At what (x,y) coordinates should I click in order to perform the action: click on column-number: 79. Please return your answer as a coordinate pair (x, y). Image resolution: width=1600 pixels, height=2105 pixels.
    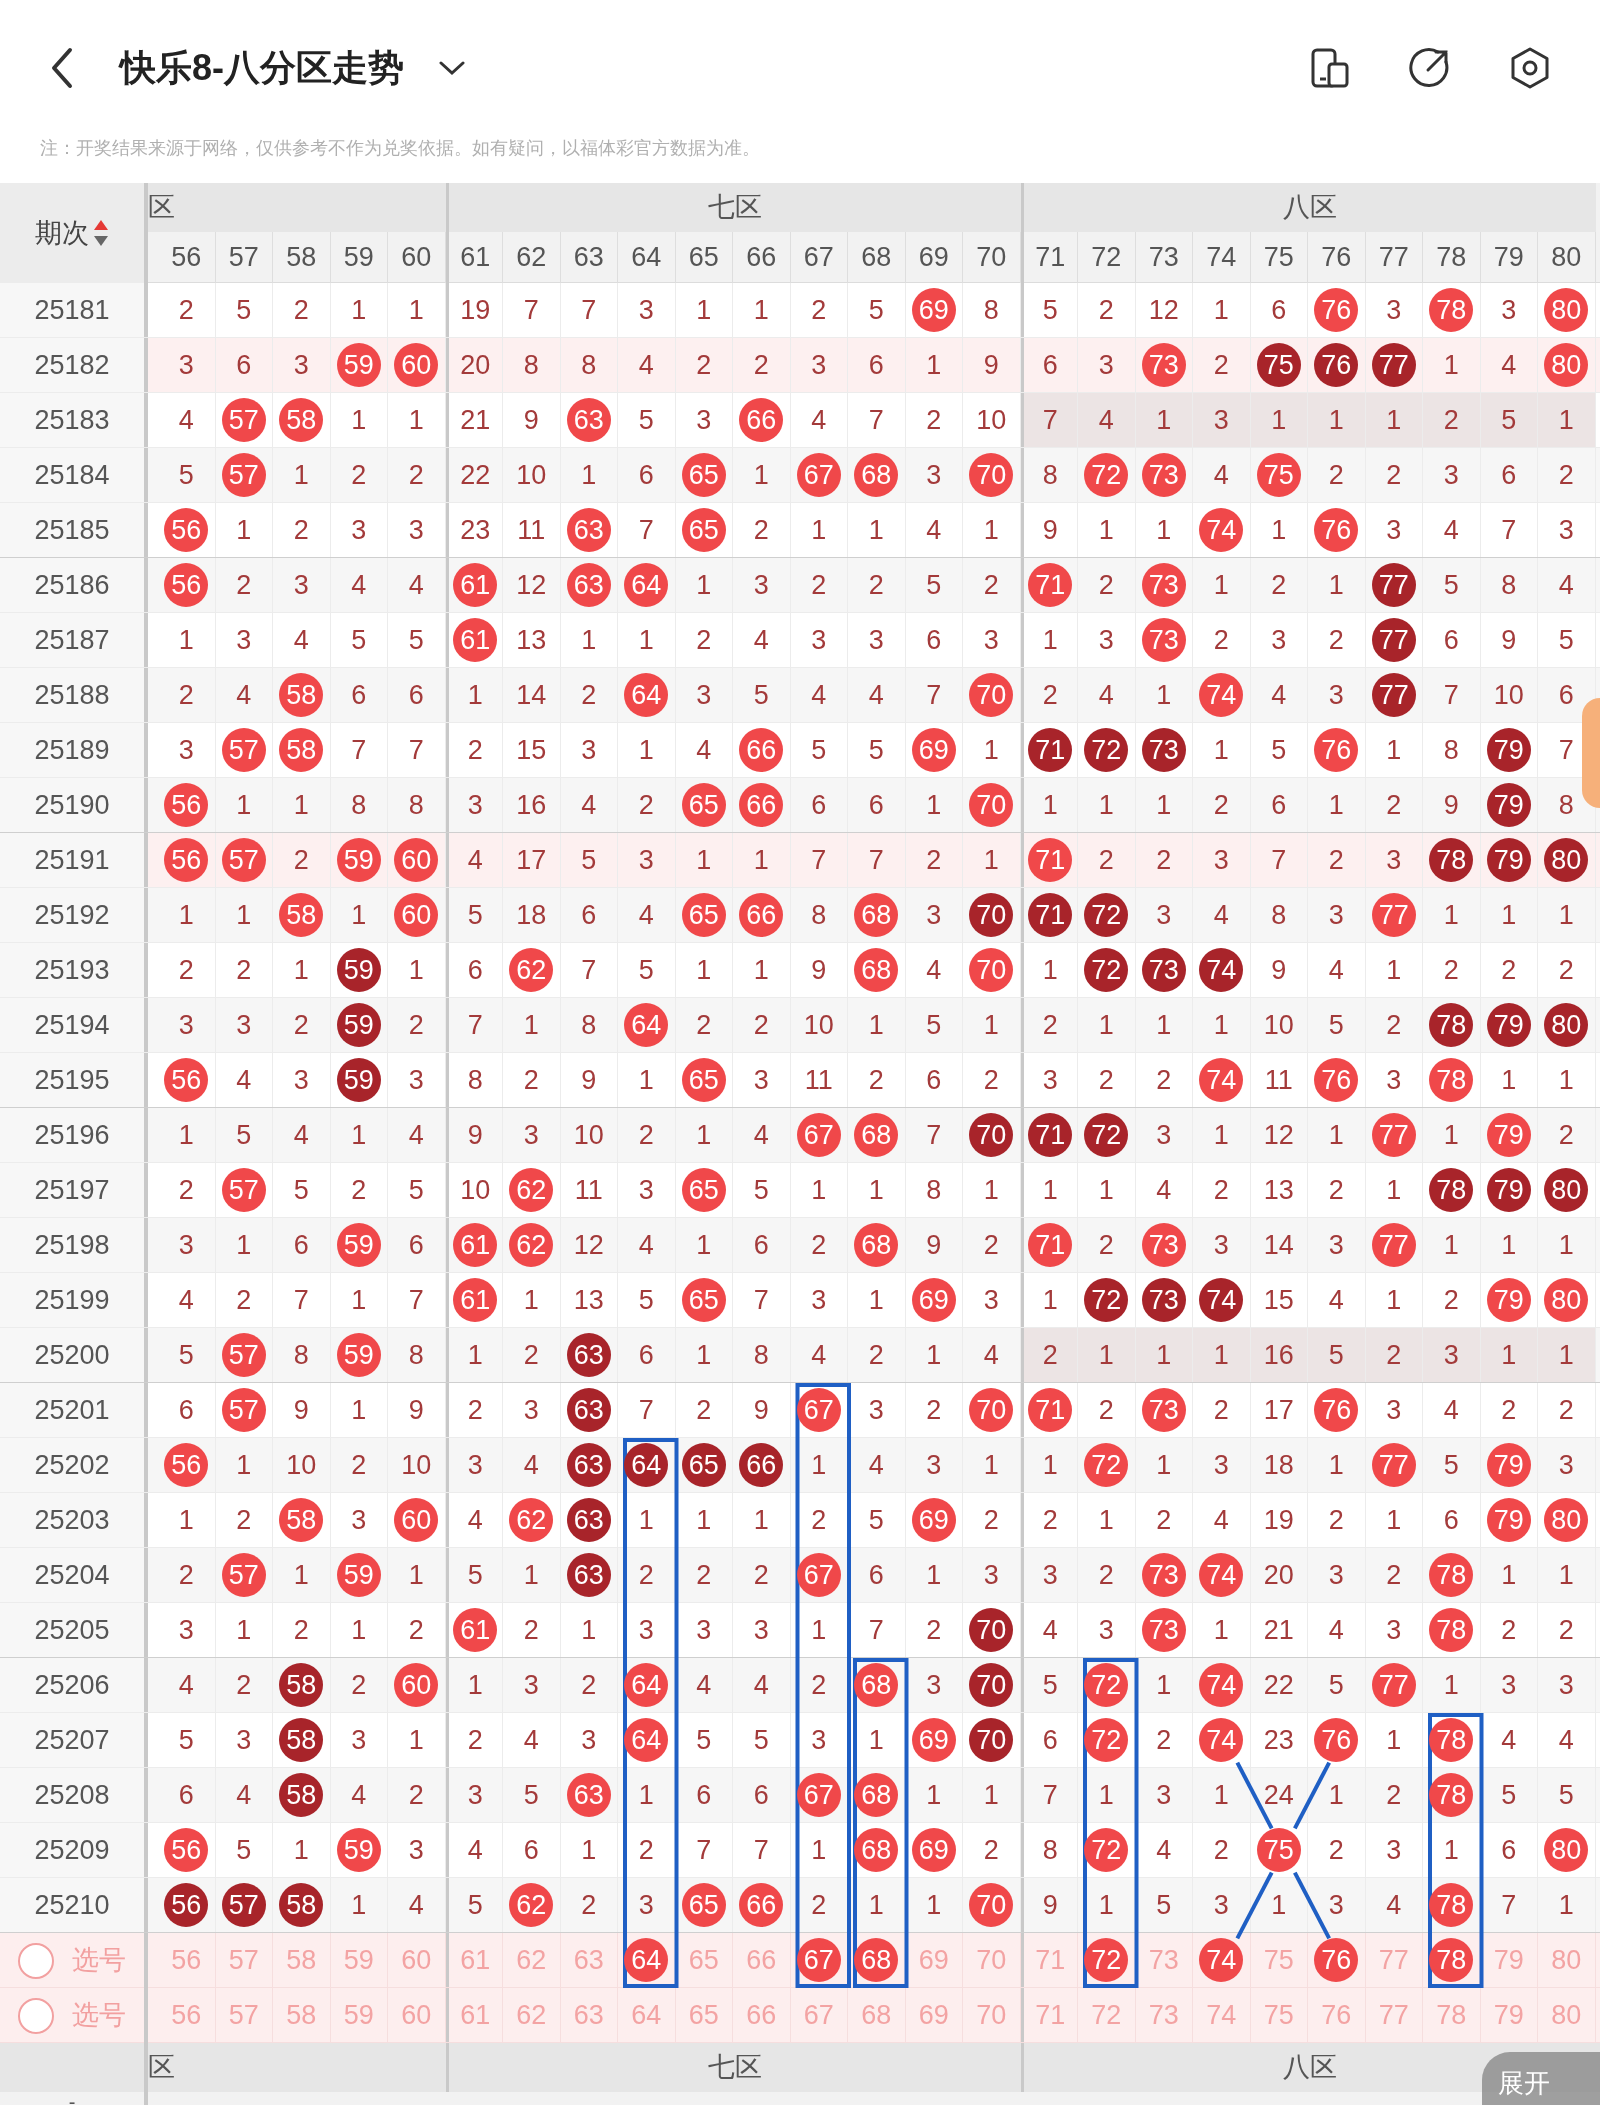
    Looking at the image, I should click on (1508, 258).